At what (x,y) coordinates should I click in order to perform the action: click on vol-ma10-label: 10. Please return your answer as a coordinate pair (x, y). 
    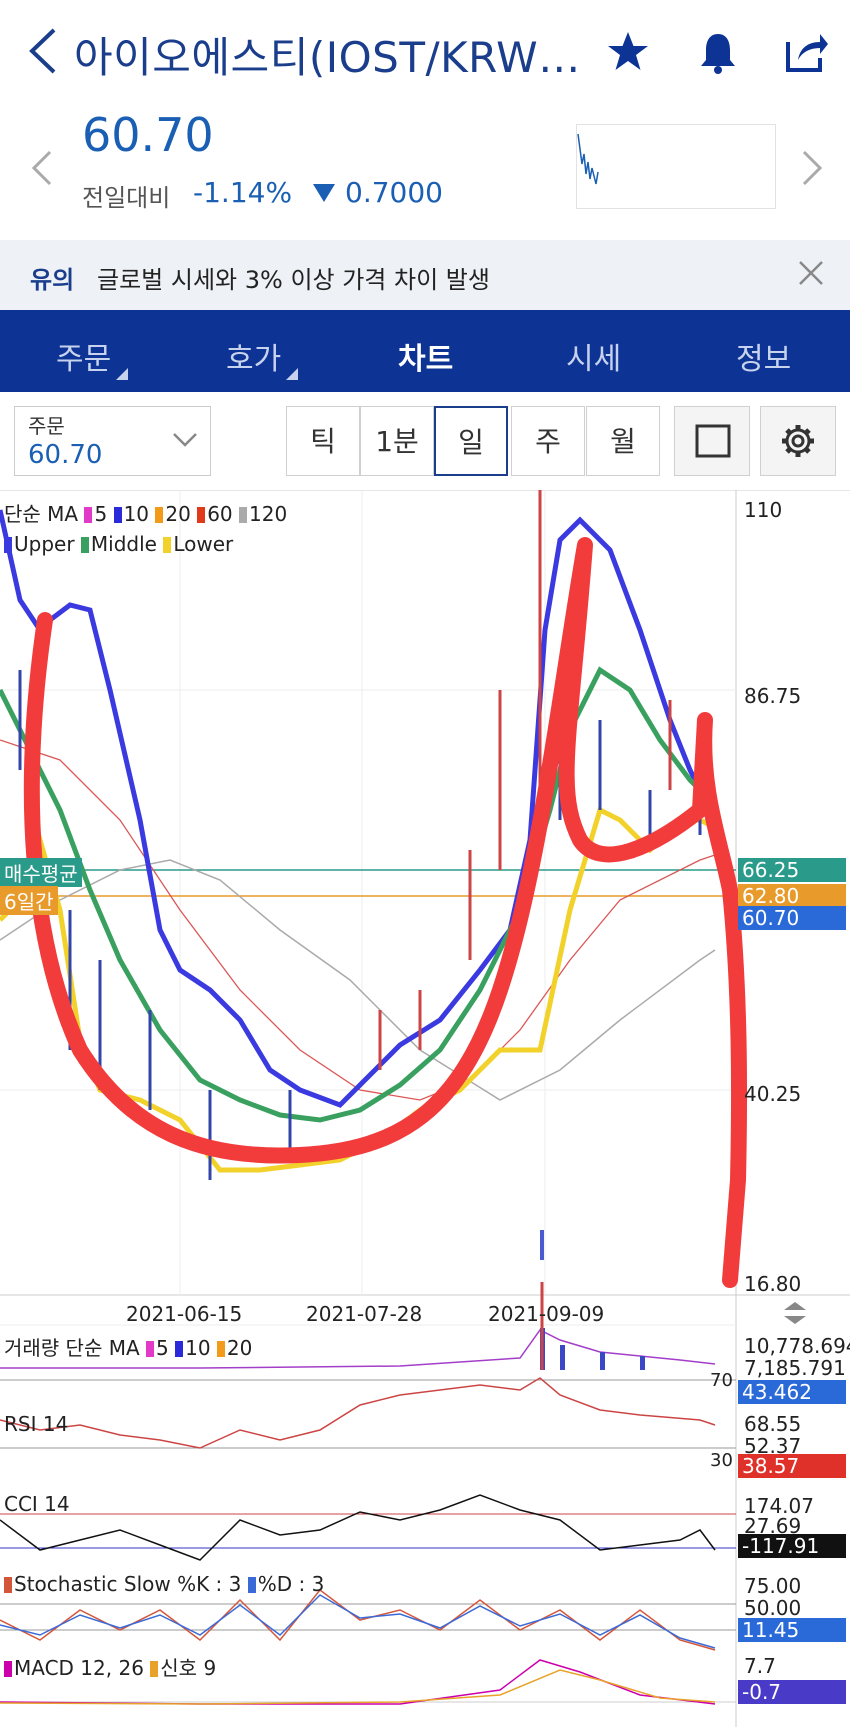
    Looking at the image, I should click on (198, 1348).